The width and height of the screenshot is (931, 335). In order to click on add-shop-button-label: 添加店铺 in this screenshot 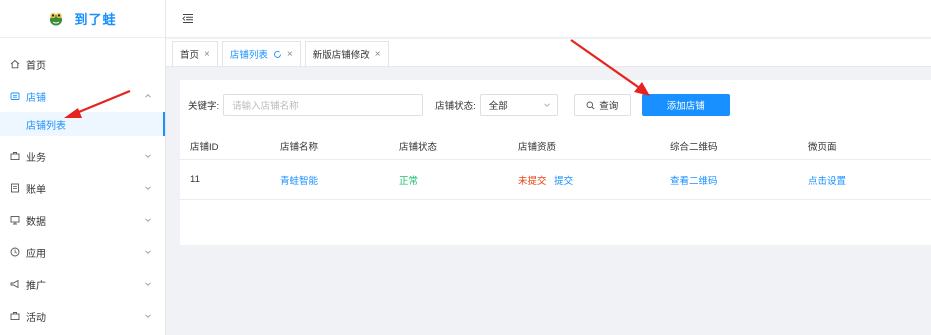, I will do `click(685, 106)`.